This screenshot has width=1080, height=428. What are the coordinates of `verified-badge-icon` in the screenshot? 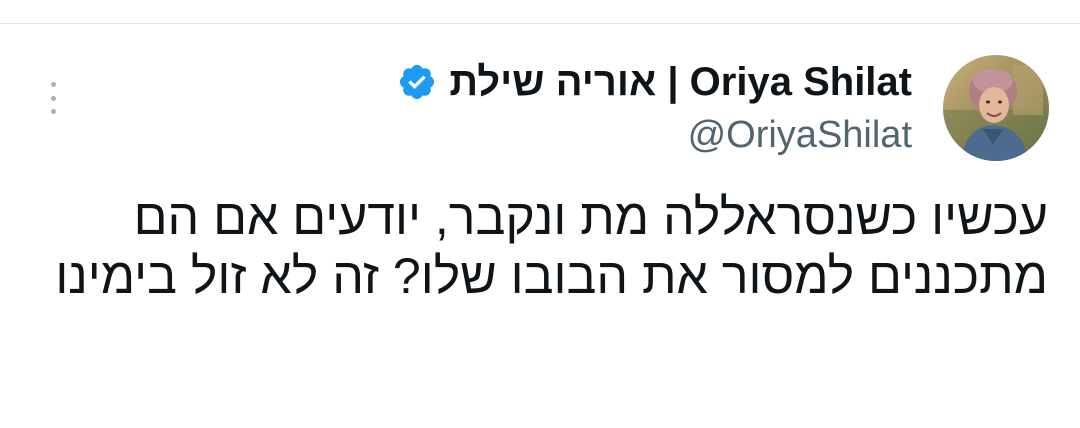 It's located at (417, 82).